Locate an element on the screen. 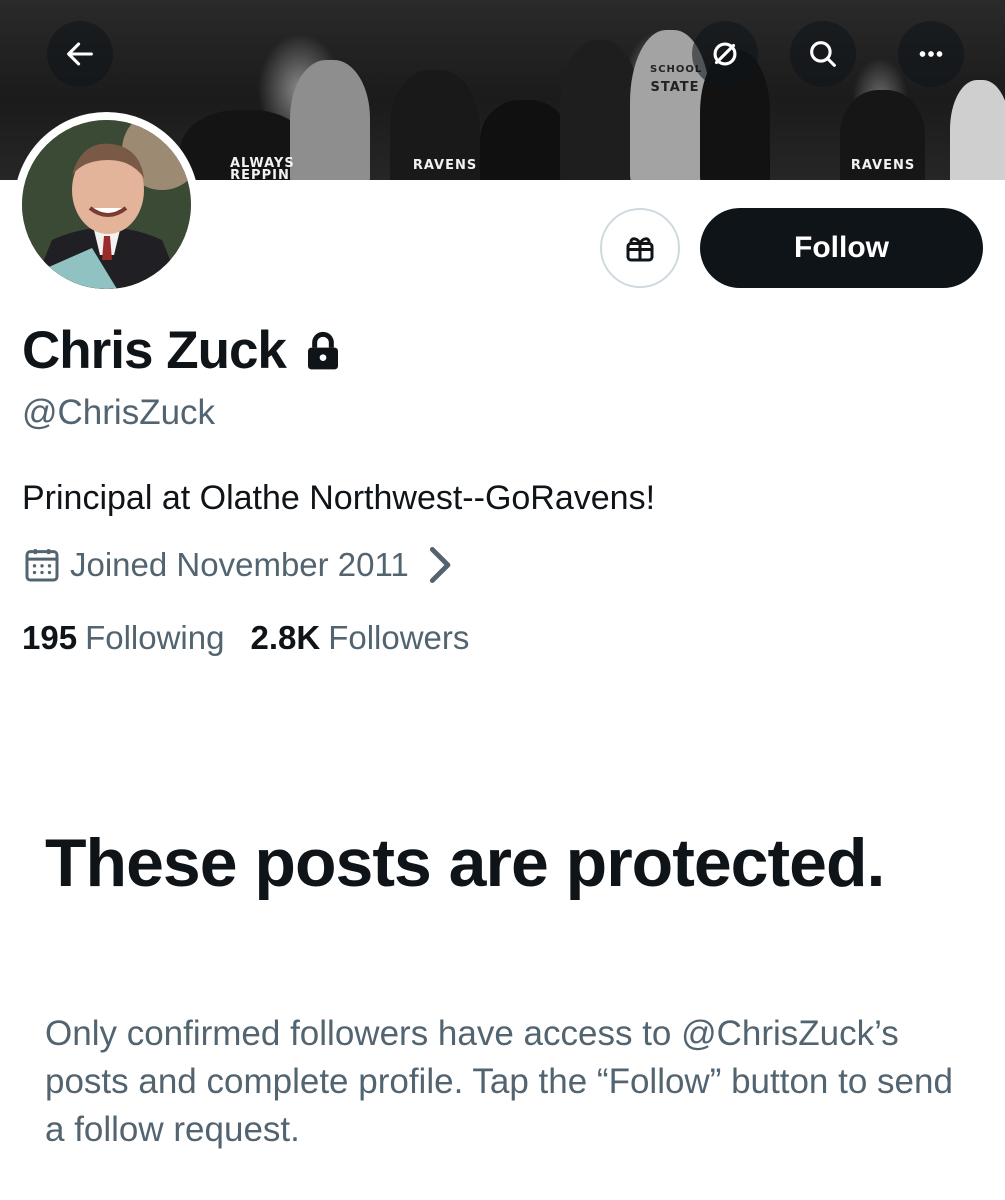 This screenshot has height=1200, width=1005. display-name: Chris Zuck is located at coordinates (154, 350).